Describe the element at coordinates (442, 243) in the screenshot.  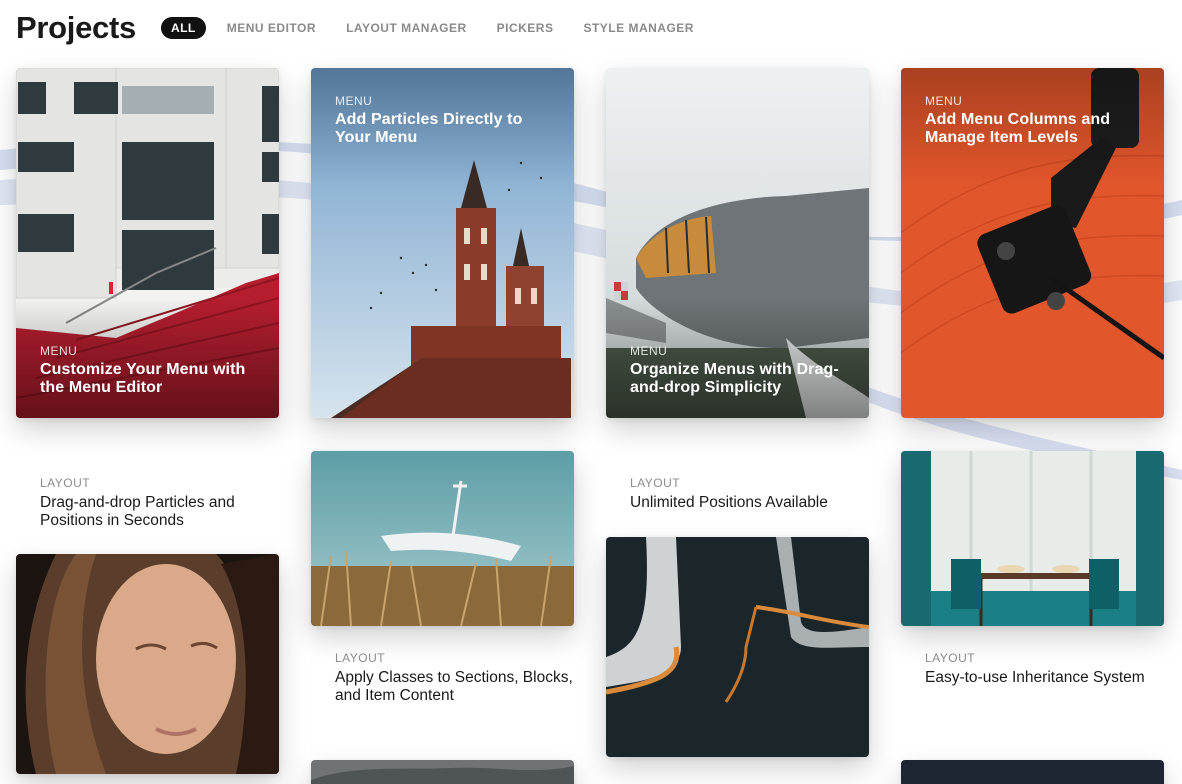
I see `project-card: MENU Add Particles Directly to Your Menu` at that location.